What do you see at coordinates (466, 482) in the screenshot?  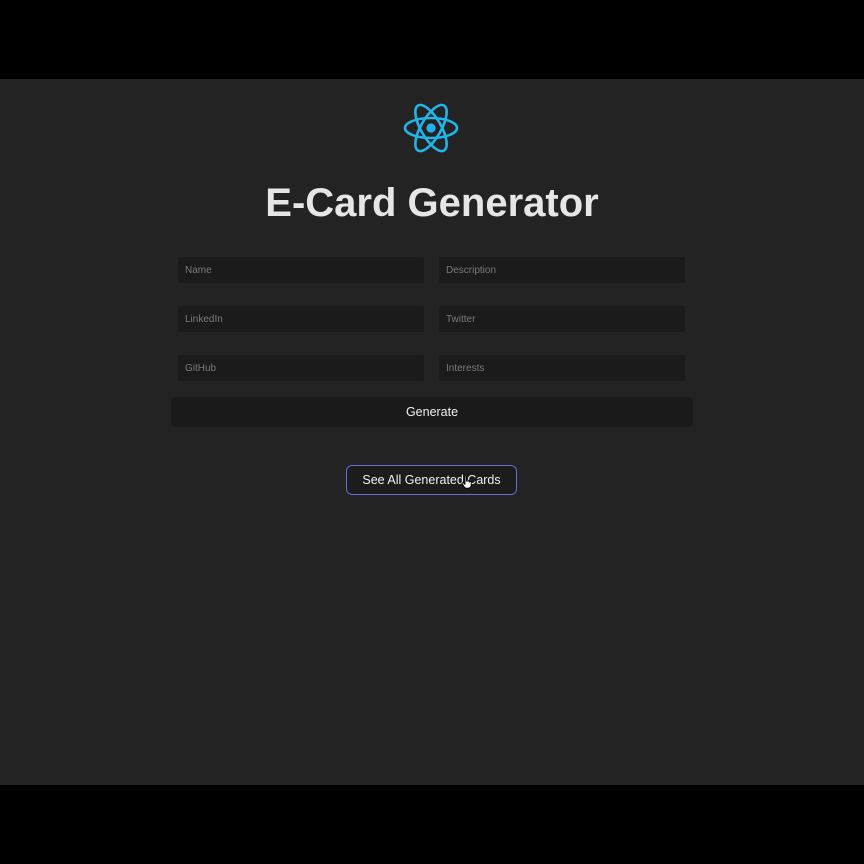 I see `hand-pointer-icon` at bounding box center [466, 482].